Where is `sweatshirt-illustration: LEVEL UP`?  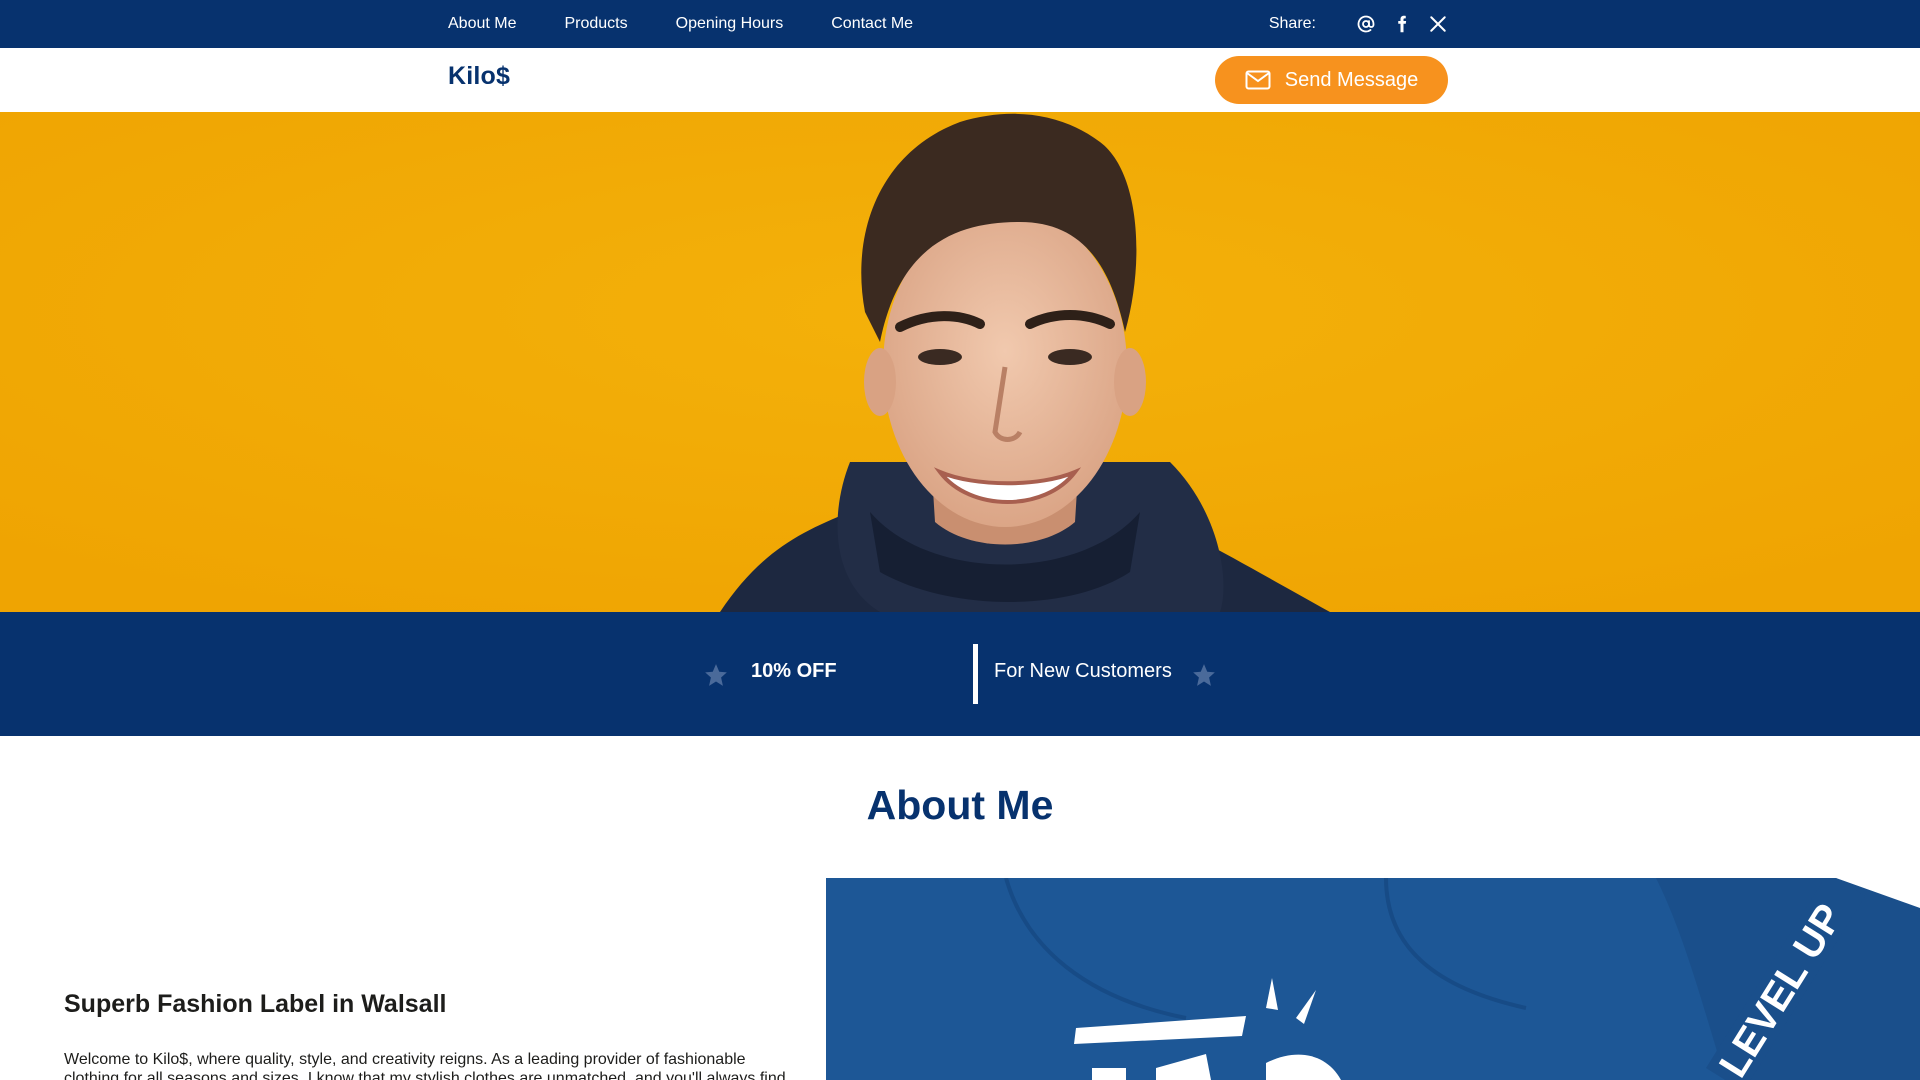
sweatshirt-illustration: LEVEL UP is located at coordinates (1373, 979).